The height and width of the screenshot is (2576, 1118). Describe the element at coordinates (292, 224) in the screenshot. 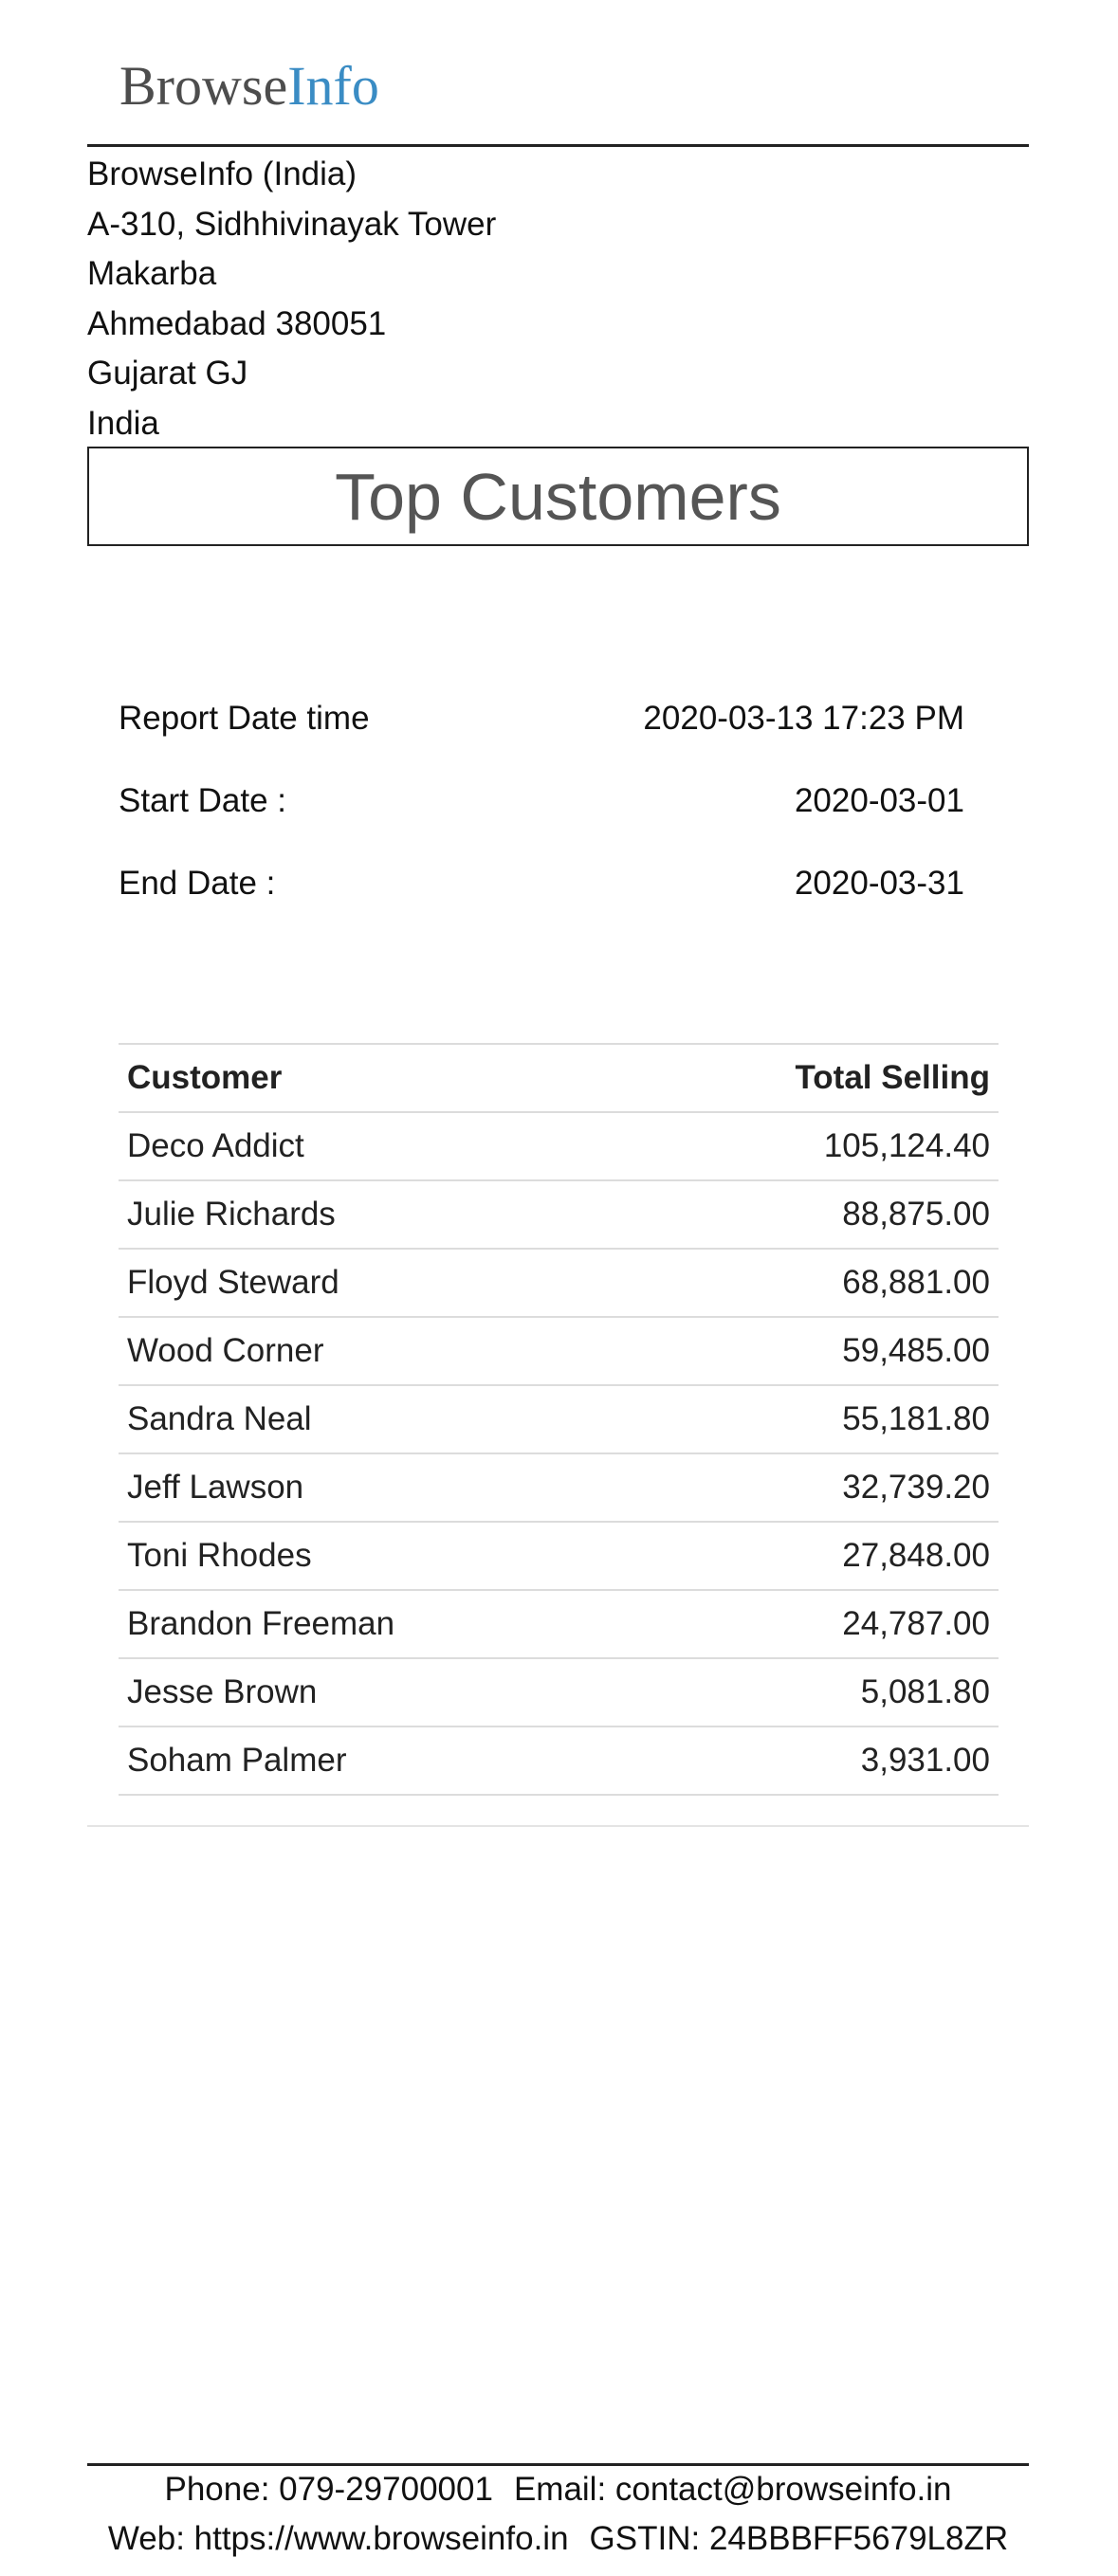

I see `address-line-street: A-310, Sidhhivinayak Tower` at that location.